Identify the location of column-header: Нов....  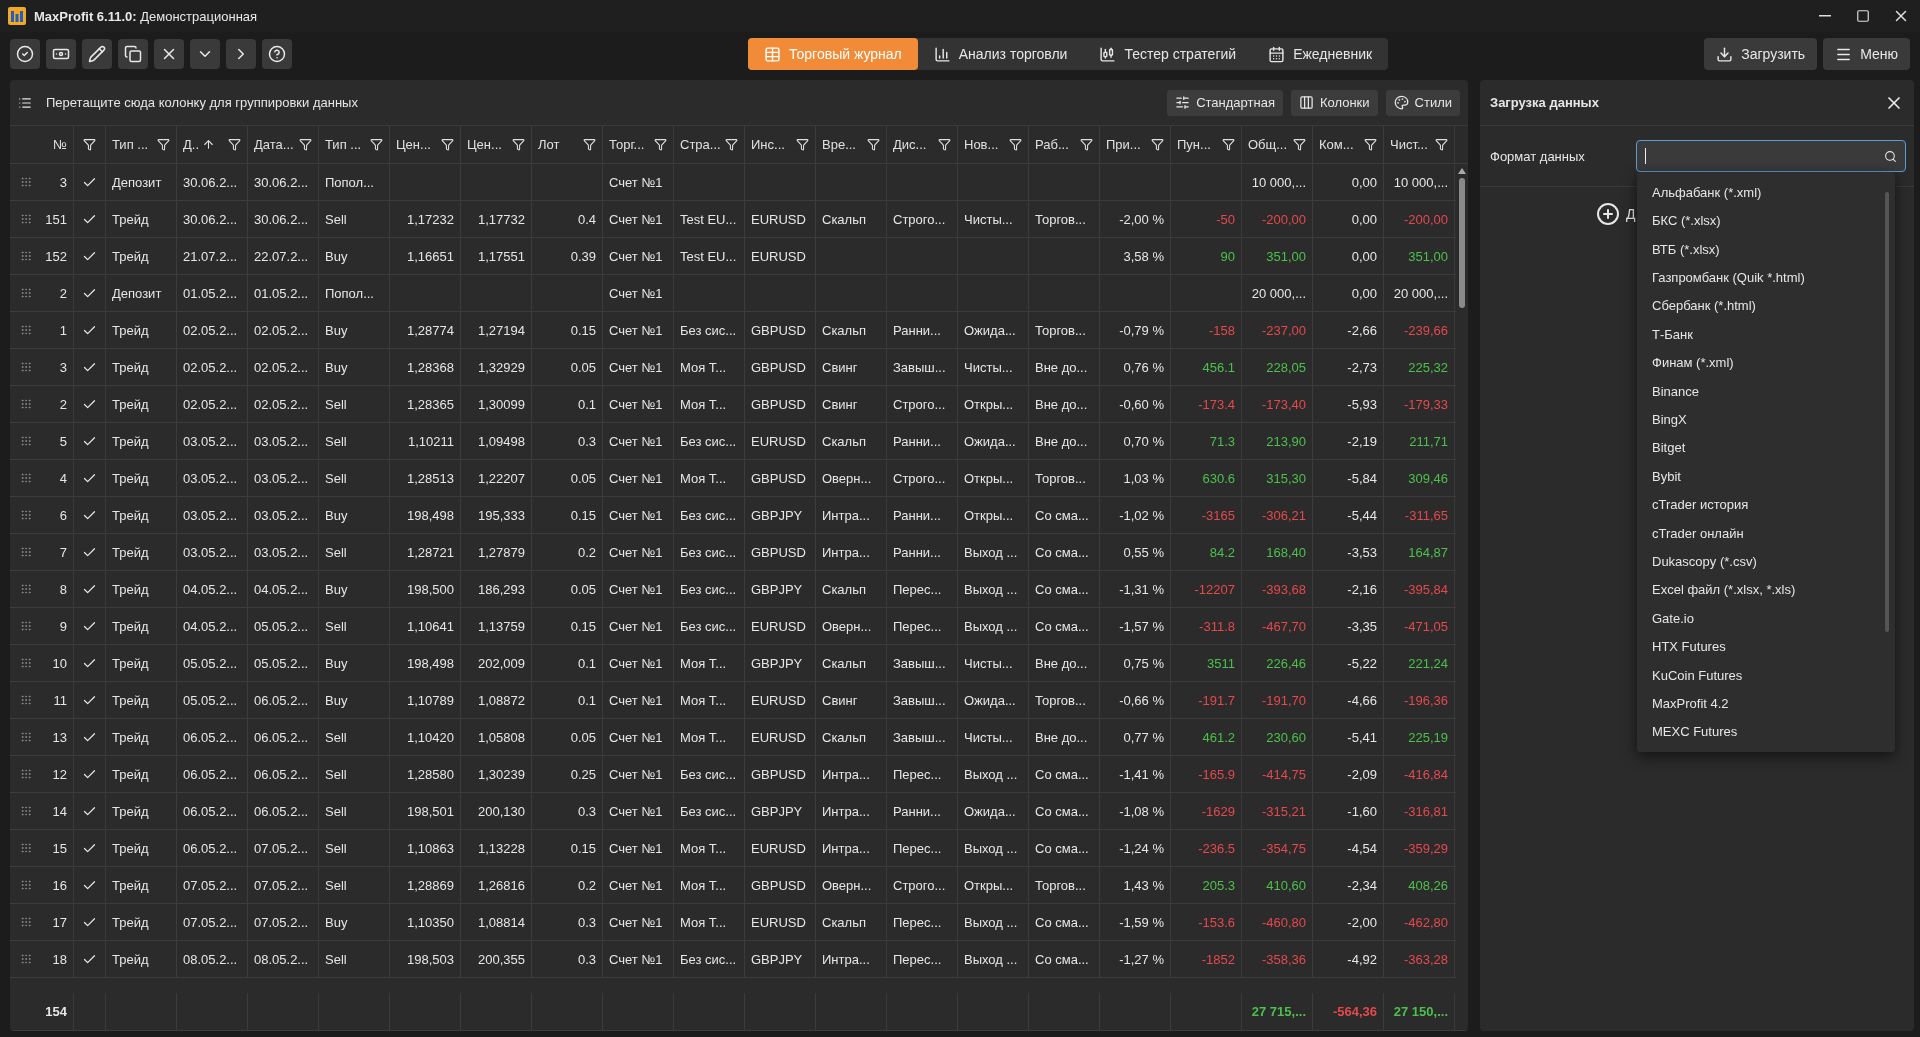
(993, 144).